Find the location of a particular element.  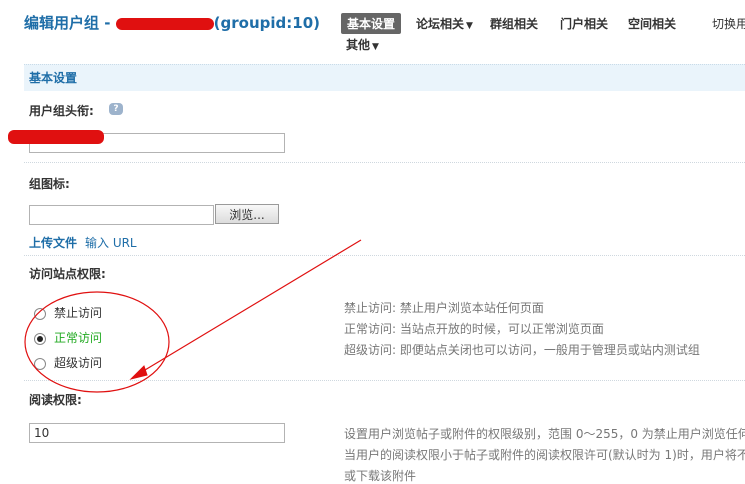

access-label: 访问站点权限: is located at coordinates (67, 274).